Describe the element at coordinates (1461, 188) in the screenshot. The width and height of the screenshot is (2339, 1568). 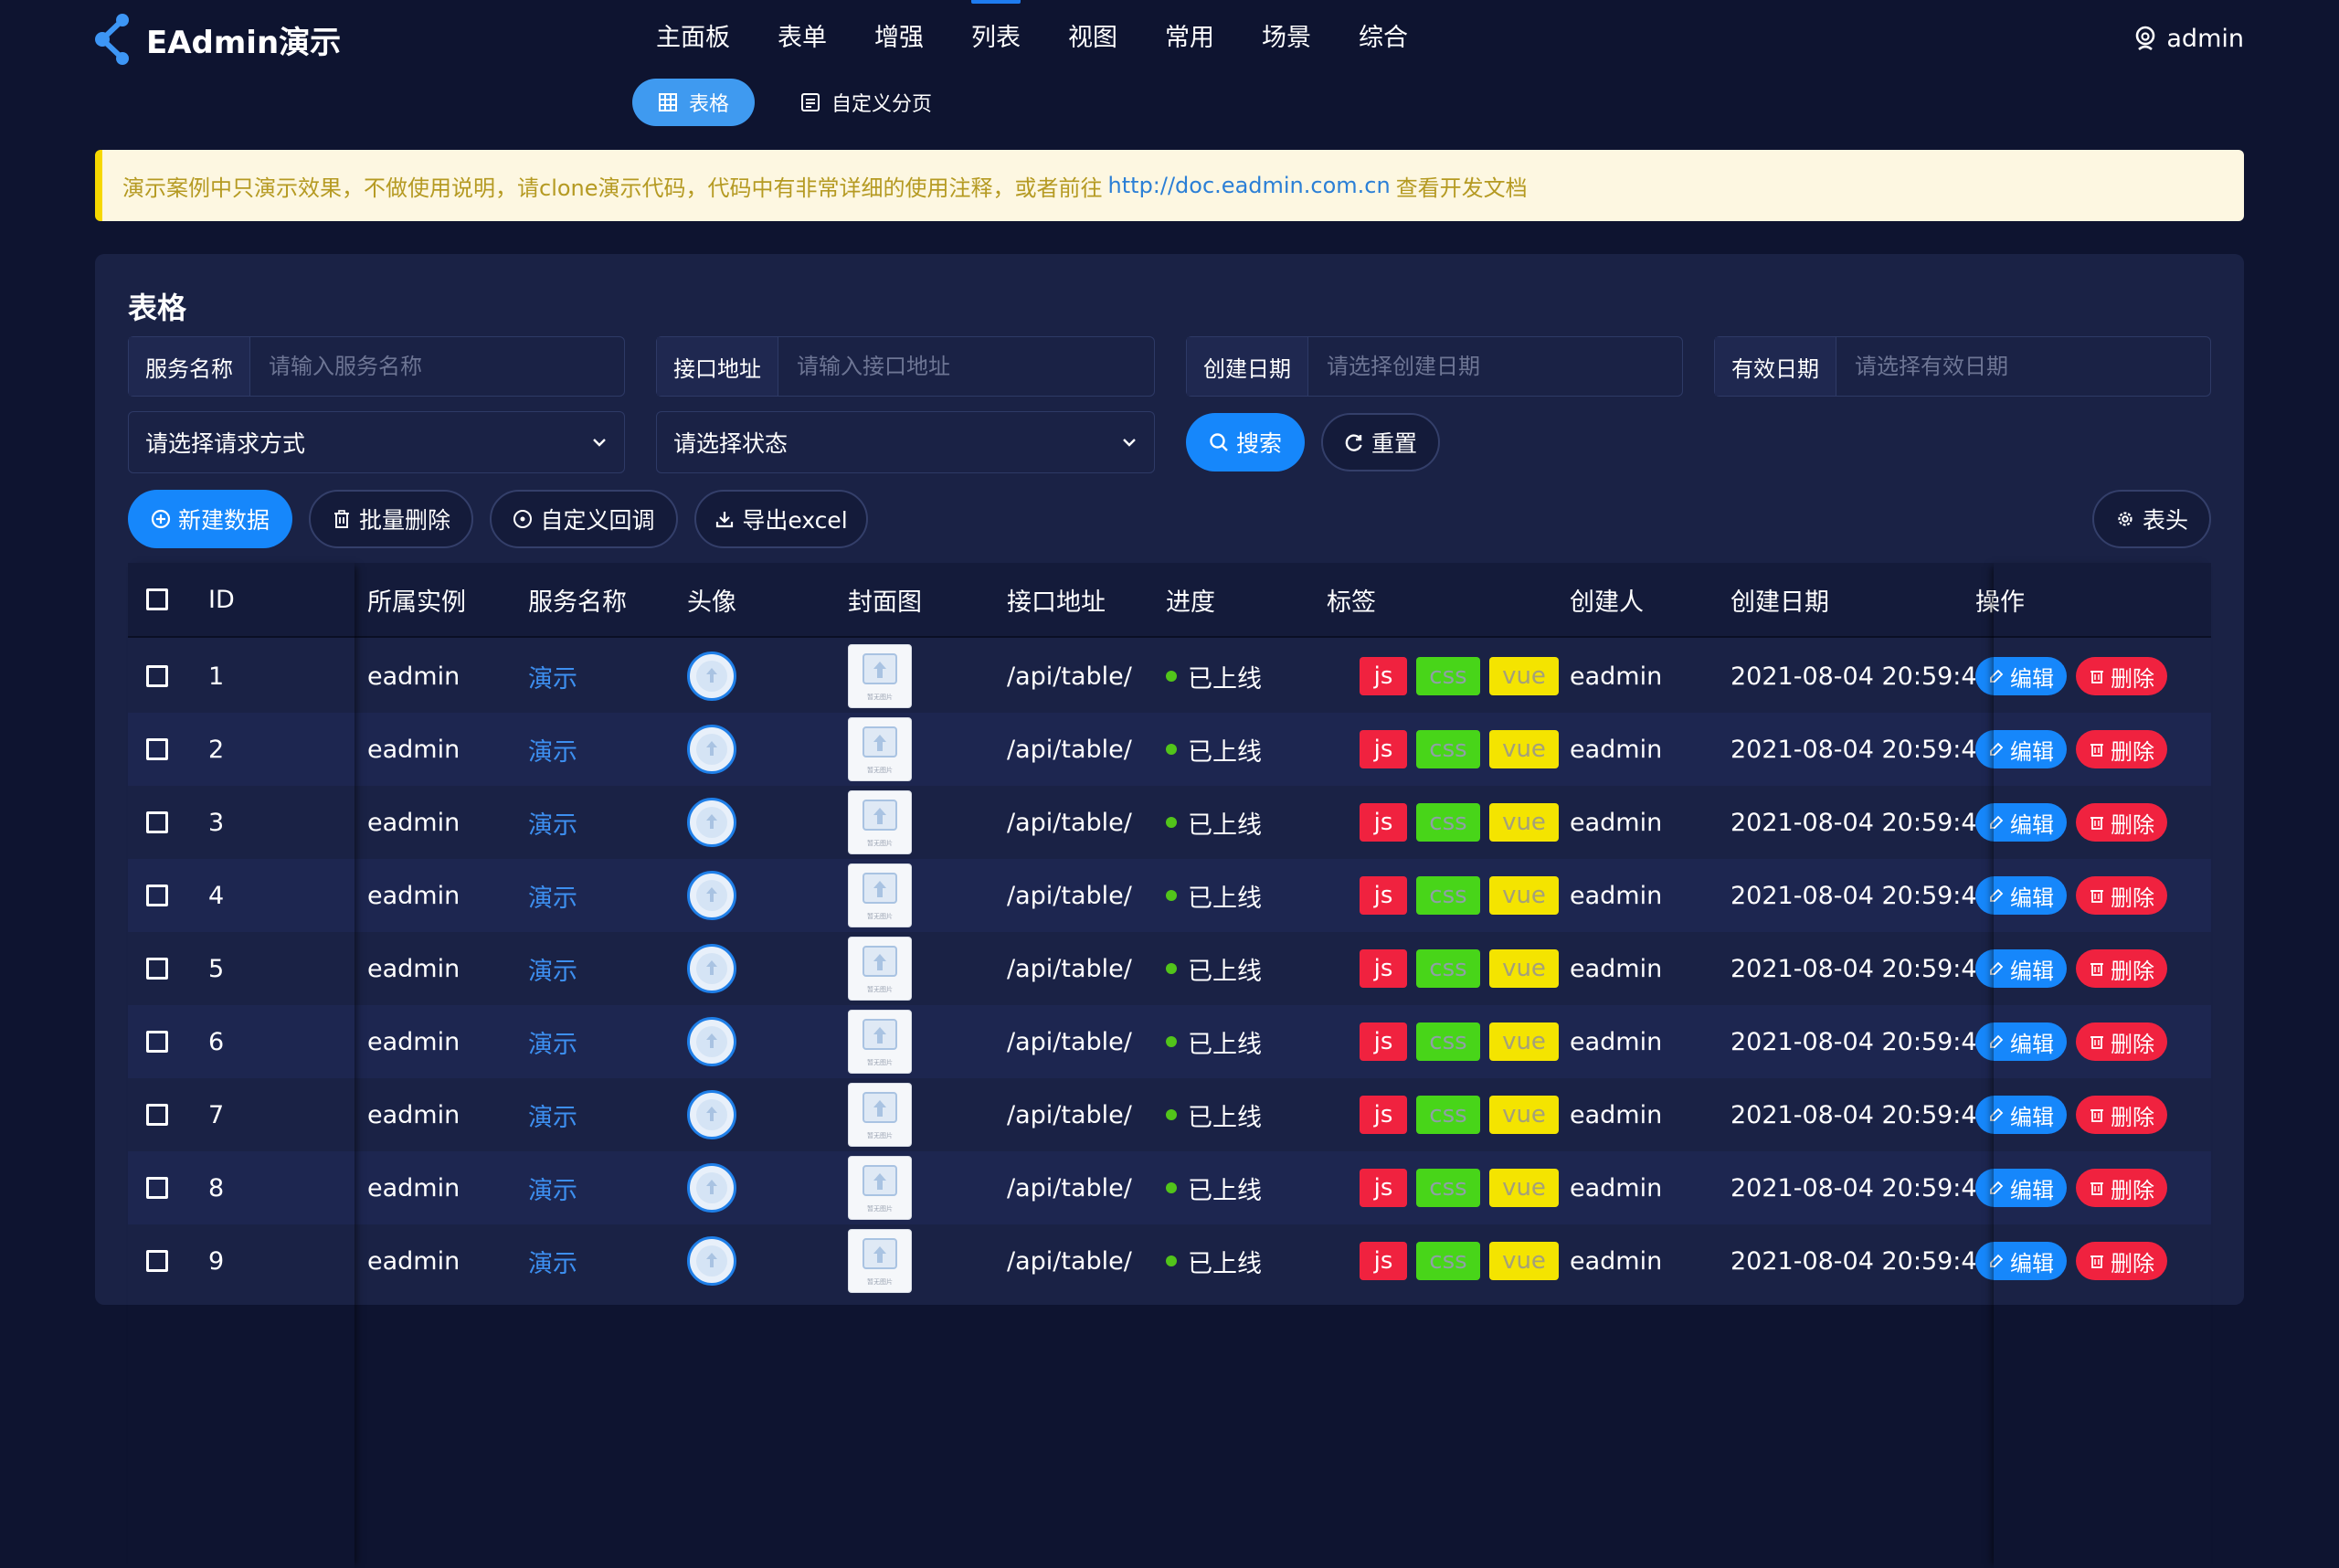
I see `notice-text-after: 查看开发文档` at that location.